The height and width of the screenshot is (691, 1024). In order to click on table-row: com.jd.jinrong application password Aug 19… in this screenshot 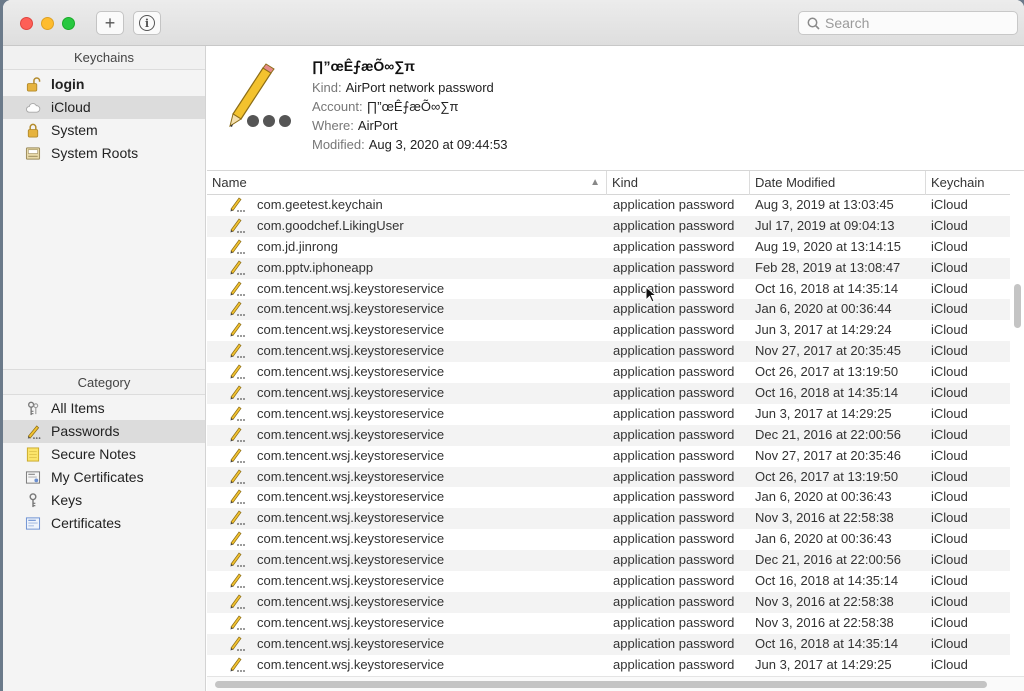, I will do `click(608, 247)`.